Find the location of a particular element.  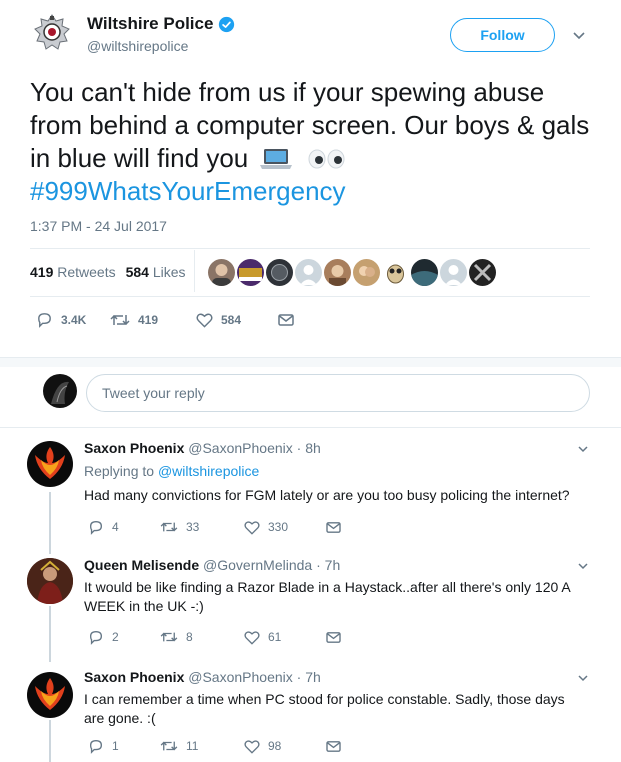

like-button: 98 is located at coordinates (285, 746).